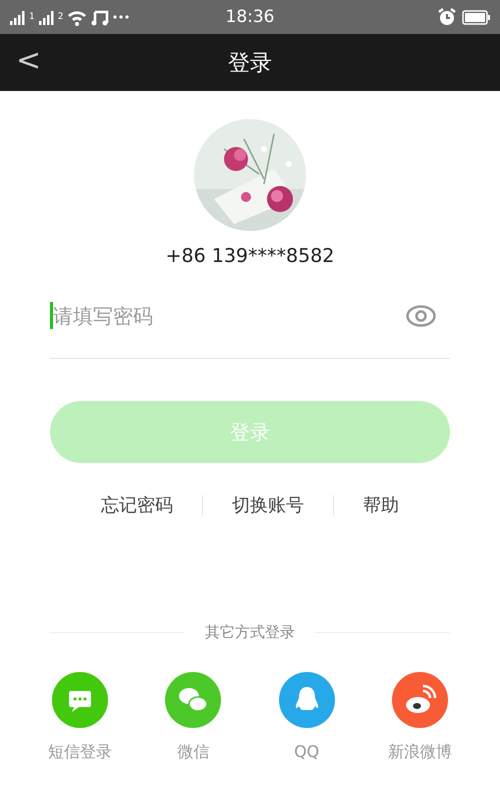  I want to click on more-icon, so click(121, 17).